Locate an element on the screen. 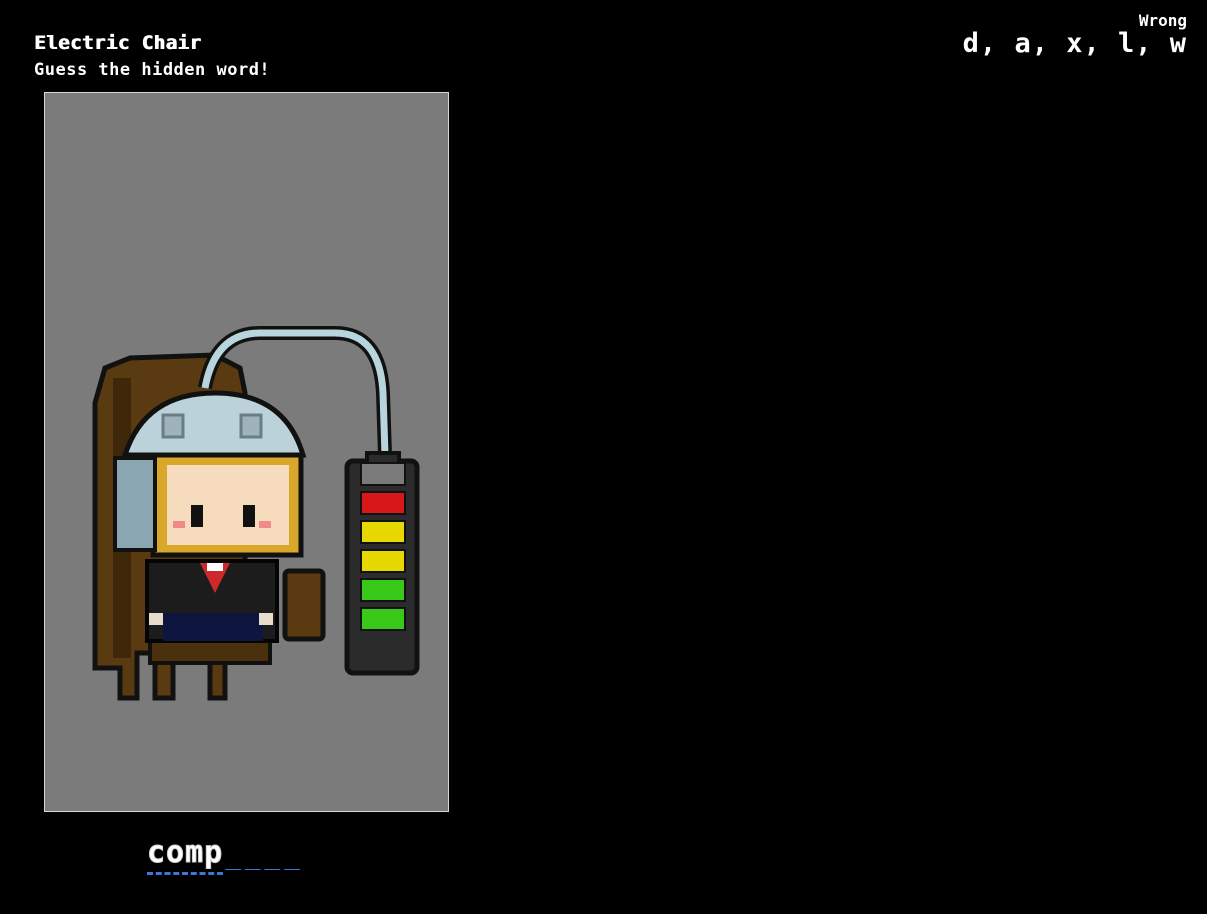 This screenshot has width=1207, height=914. battery-meter-icon is located at coordinates (382, 563).